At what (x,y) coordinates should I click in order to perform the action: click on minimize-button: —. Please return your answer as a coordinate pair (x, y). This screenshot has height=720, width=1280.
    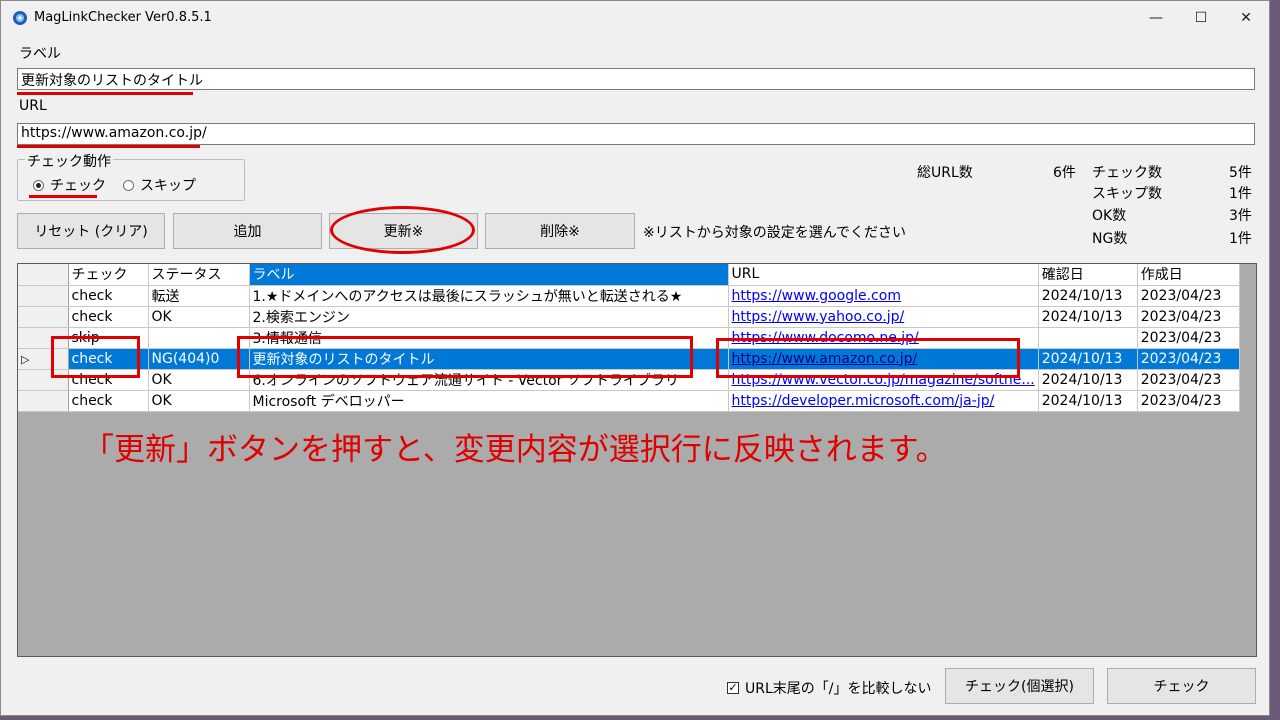
    Looking at the image, I should click on (1156, 18).